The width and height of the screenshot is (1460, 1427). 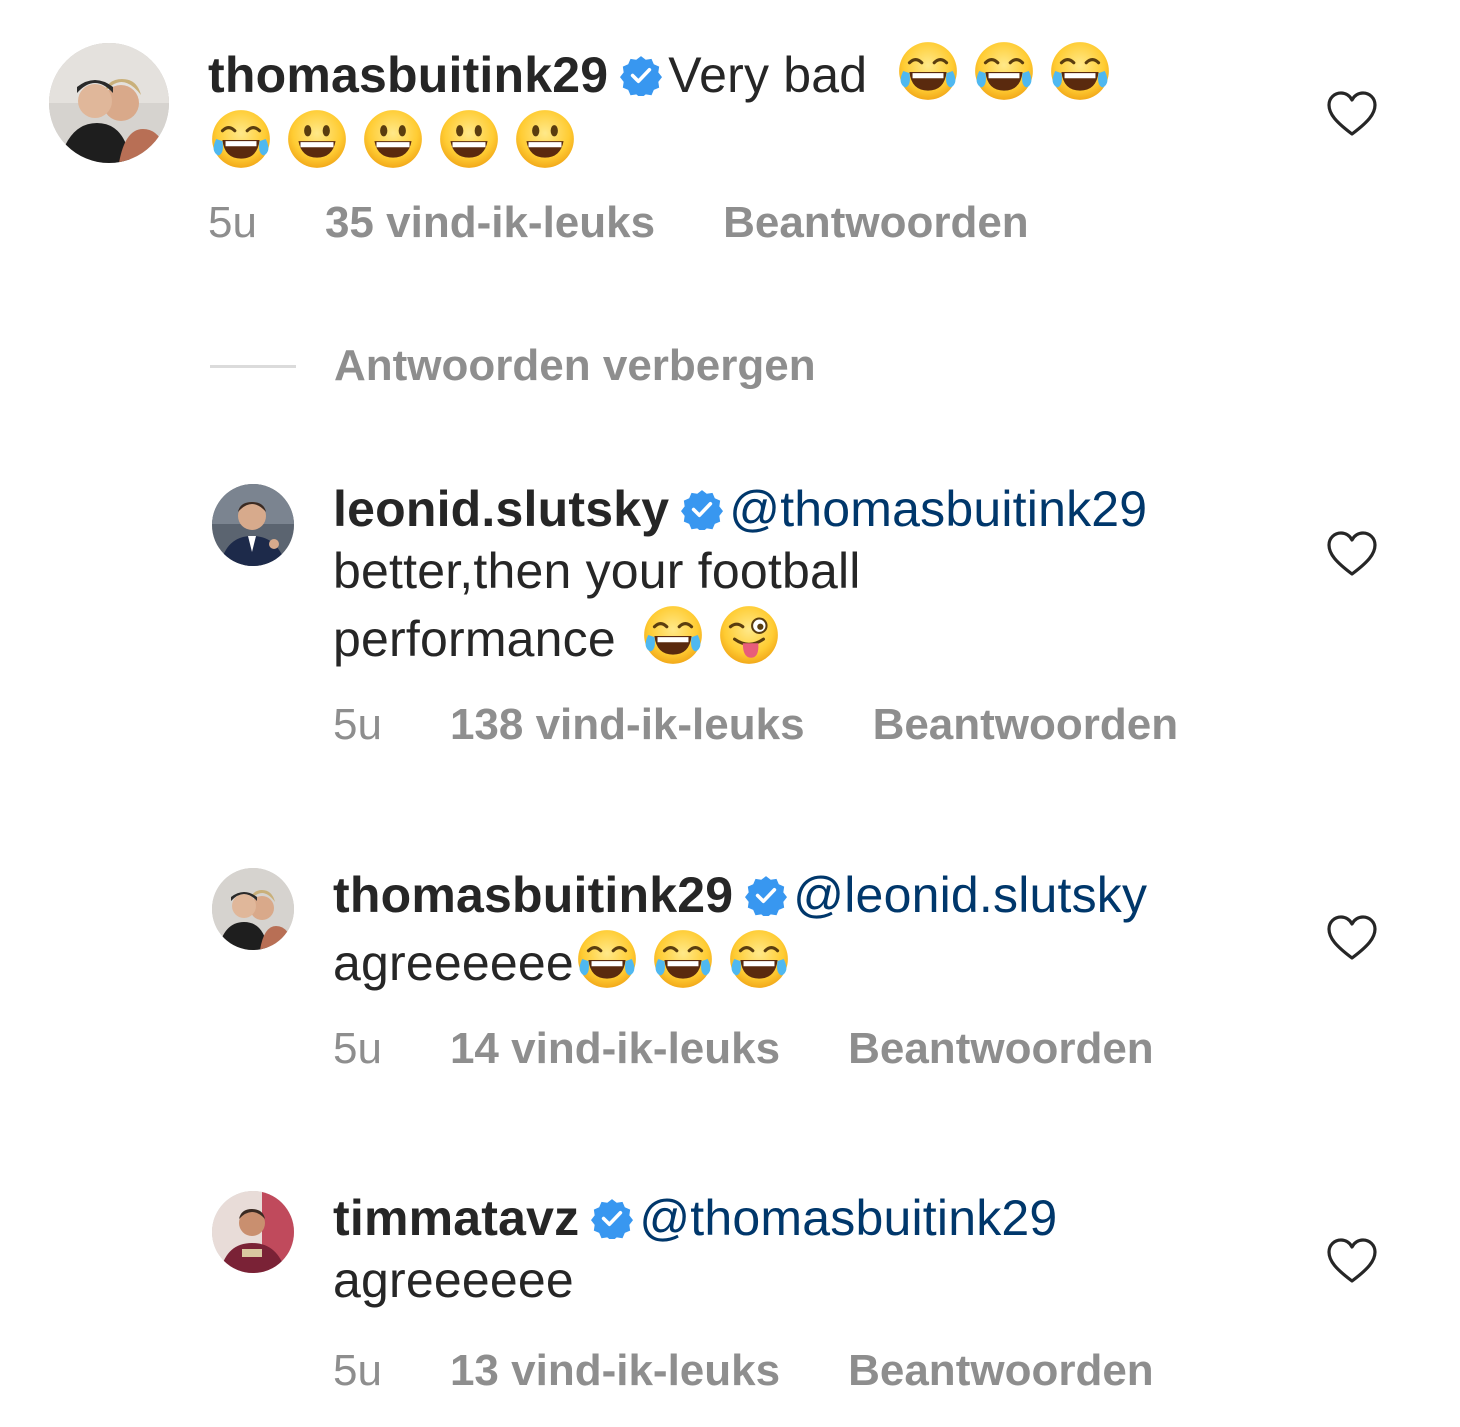 I want to click on reply-username: leonid.slutsky, so click(x=501, y=509).